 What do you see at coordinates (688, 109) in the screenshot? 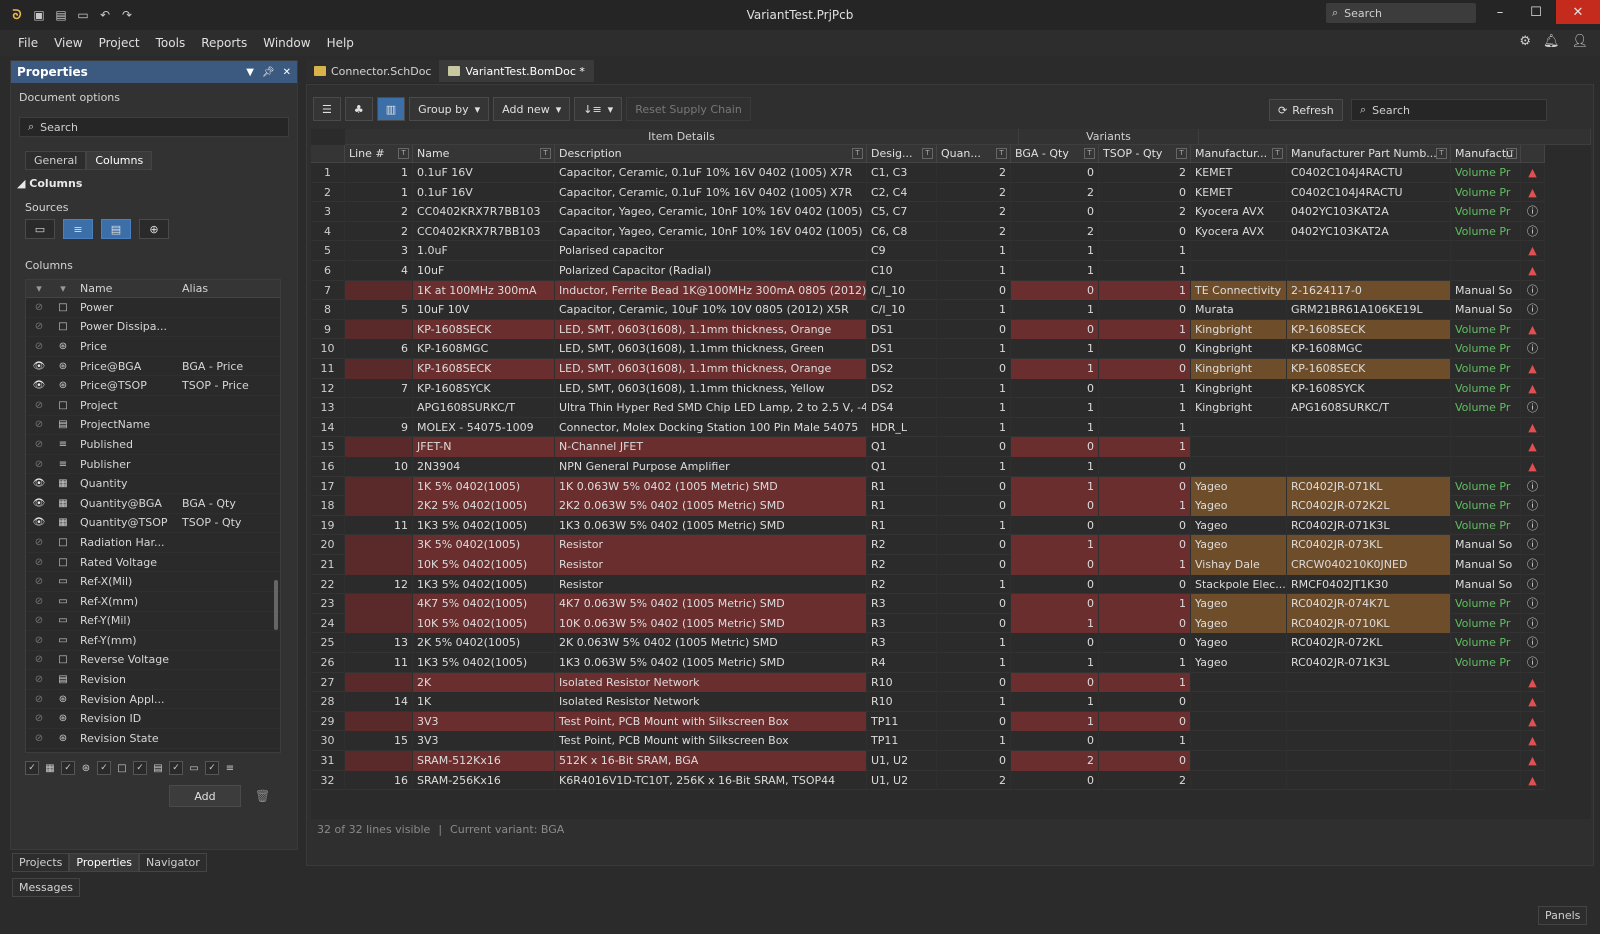
I see `reset-supply-chain-button: Reset Supply Chain` at bounding box center [688, 109].